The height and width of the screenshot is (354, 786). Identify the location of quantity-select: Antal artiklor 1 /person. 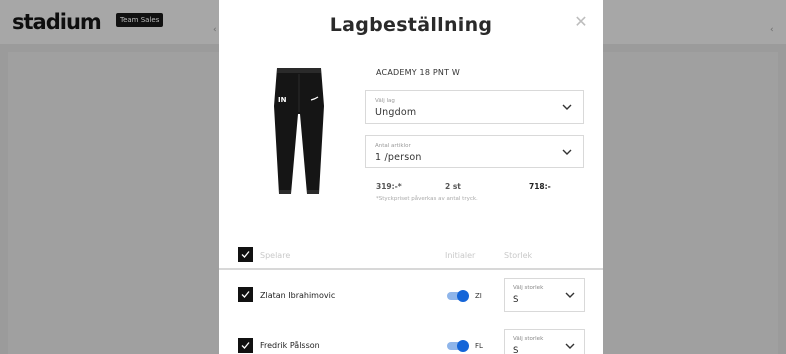
(474, 151).